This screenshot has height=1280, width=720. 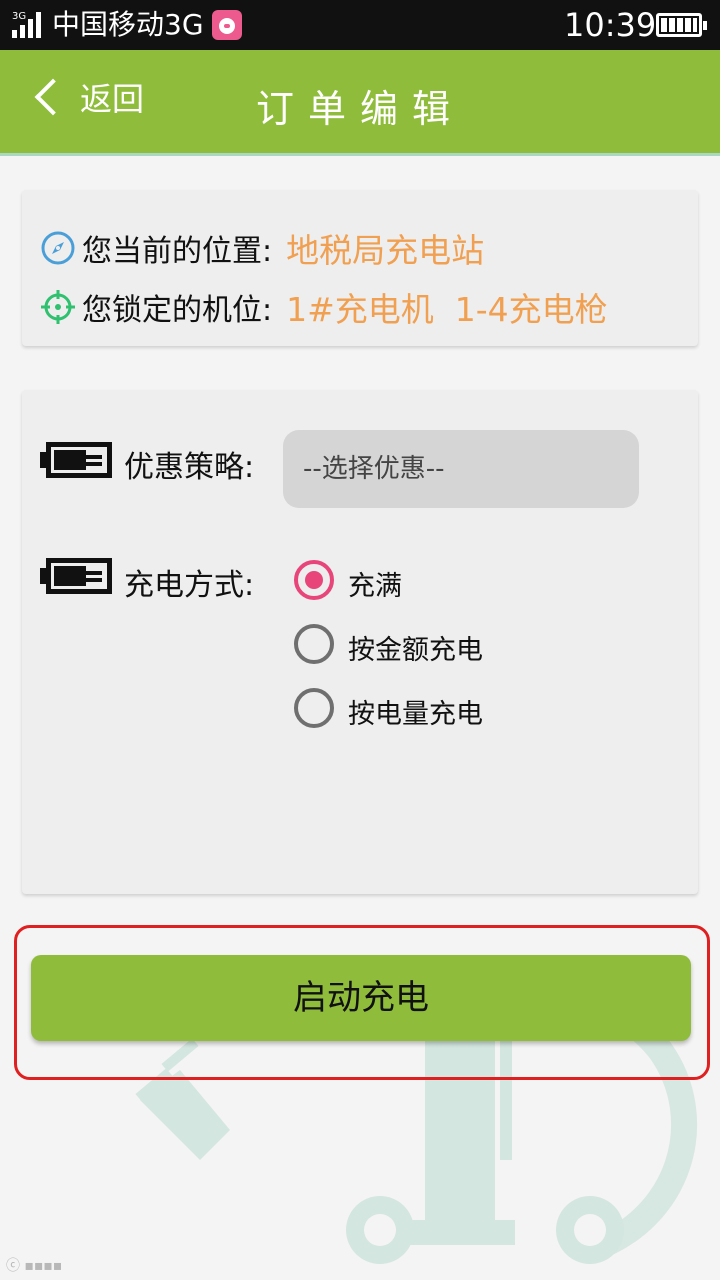 What do you see at coordinates (385, 250) in the screenshot?
I see `current-location-value: 地税局充电站` at bounding box center [385, 250].